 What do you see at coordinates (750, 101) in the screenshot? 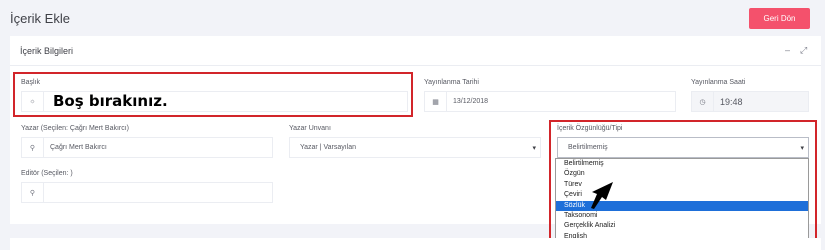
I see `time-input: ◷ 19:48` at bounding box center [750, 101].